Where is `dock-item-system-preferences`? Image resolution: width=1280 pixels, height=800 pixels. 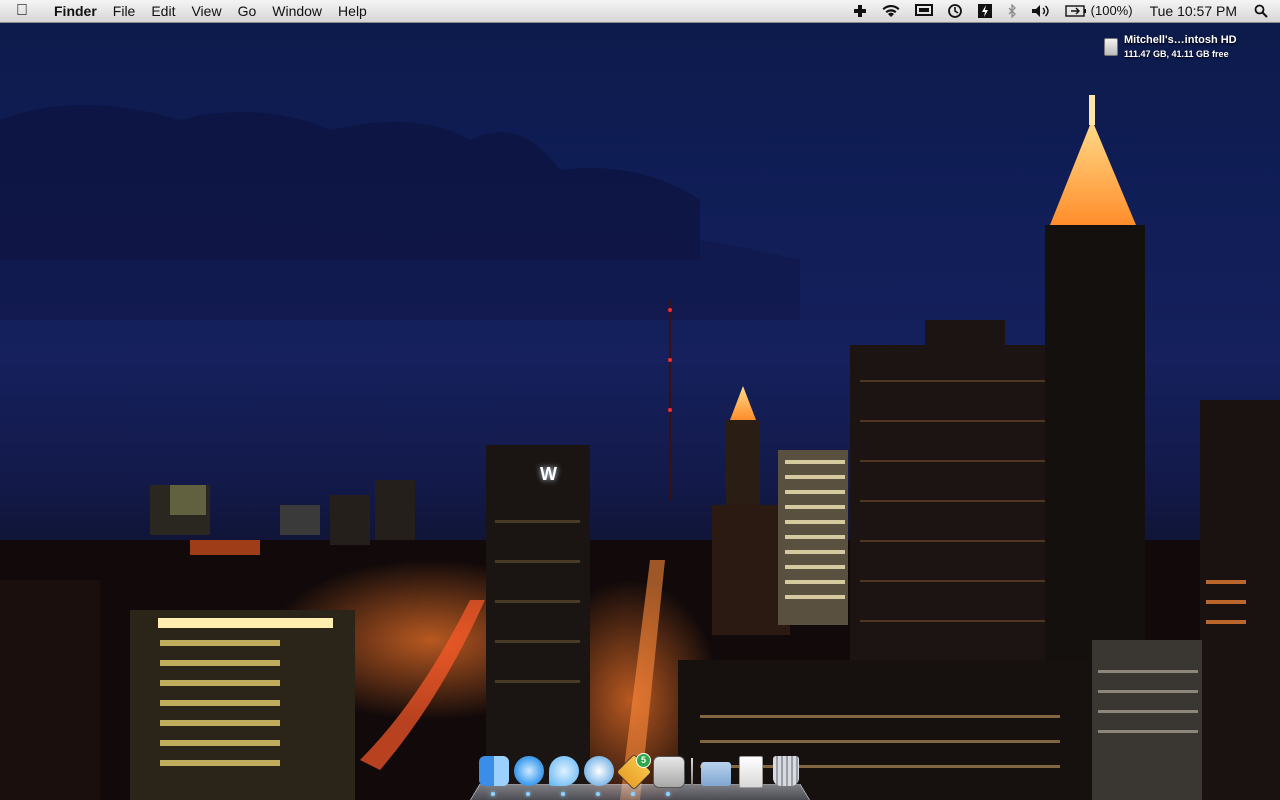 dock-item-system-preferences is located at coordinates (668, 776).